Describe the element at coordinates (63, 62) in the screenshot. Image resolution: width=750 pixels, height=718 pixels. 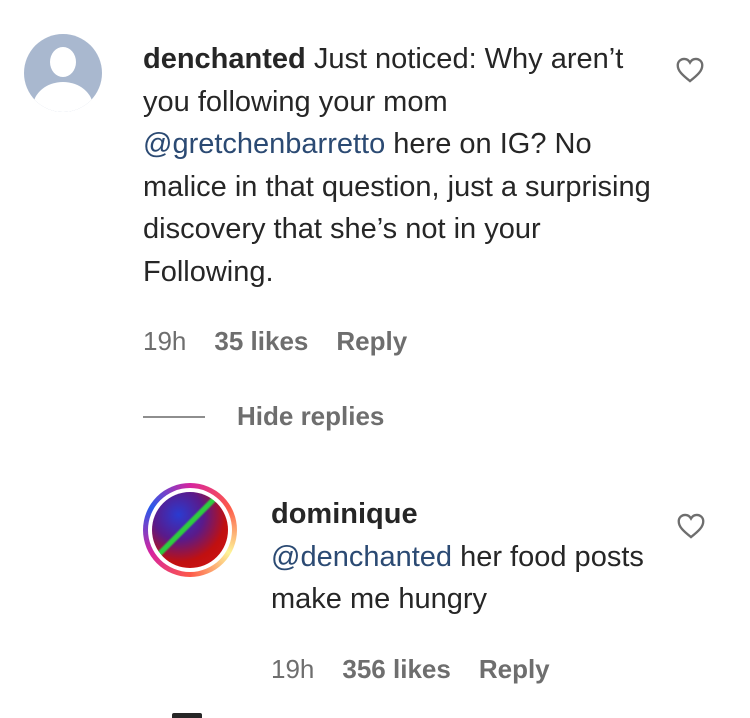
I see `default-profile-icon` at that location.